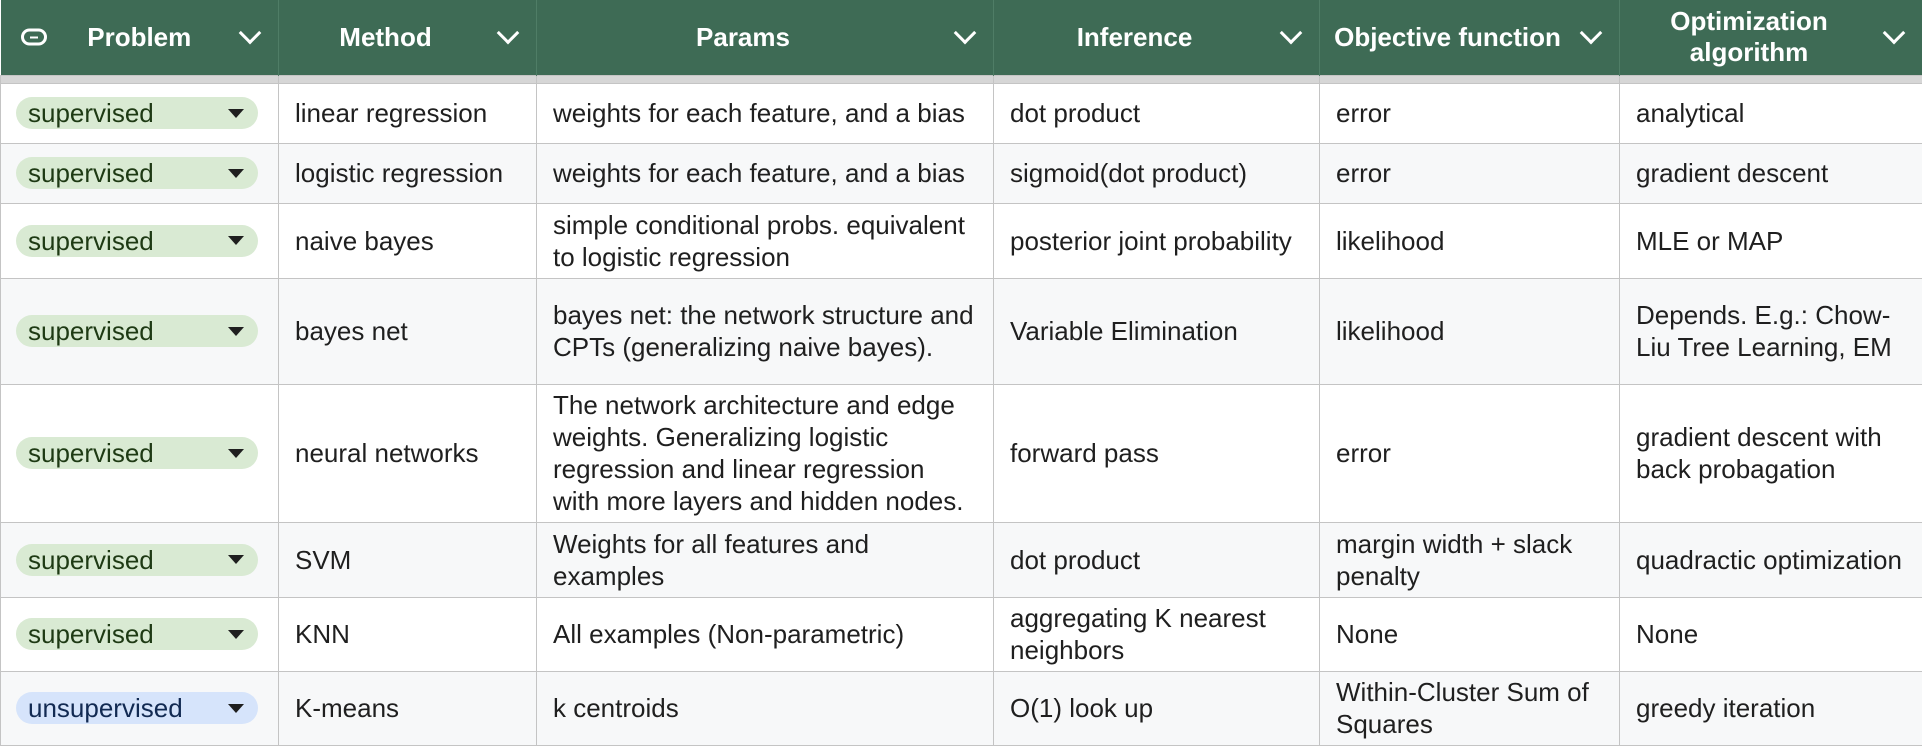 This screenshot has height=746, width=1922. I want to click on header-objective: Objective function, so click(1469, 37).